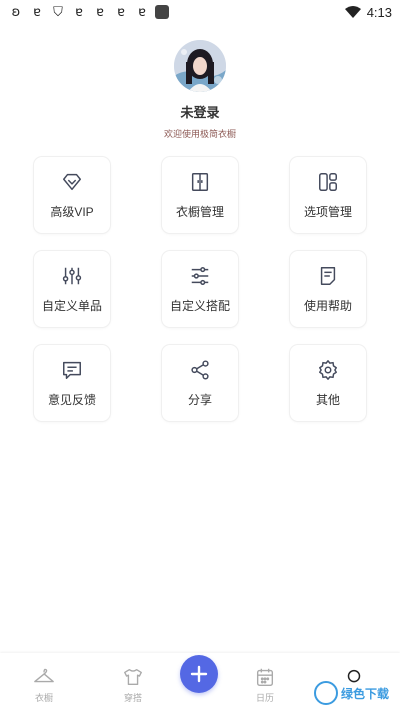  What do you see at coordinates (199, 305) in the screenshot?
I see `menu-item-label: 自定义搭配` at bounding box center [199, 305].